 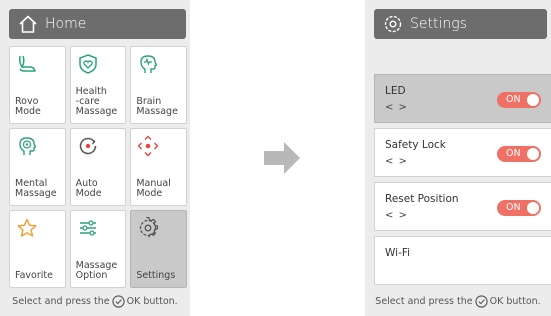 I want to click on tile-label: Brain Massage, so click(x=157, y=106).